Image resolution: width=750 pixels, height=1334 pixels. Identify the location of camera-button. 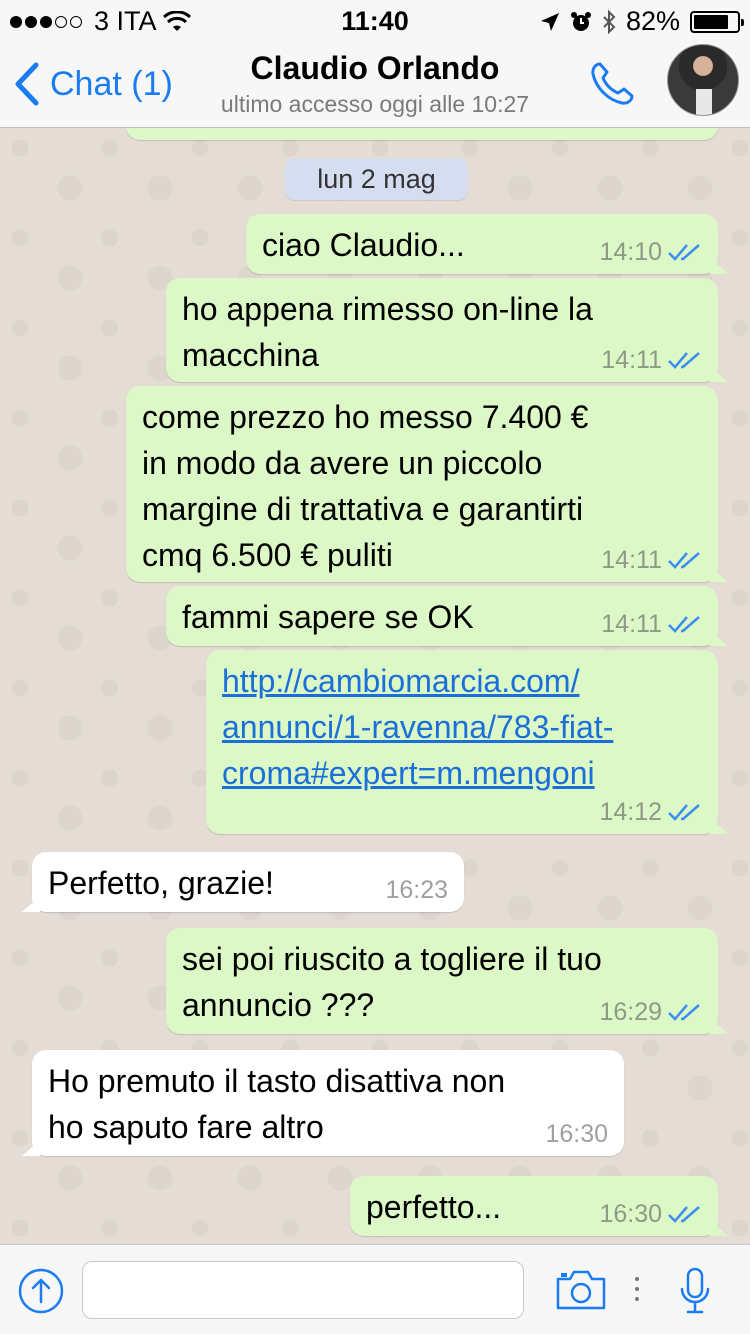
(581, 1292).